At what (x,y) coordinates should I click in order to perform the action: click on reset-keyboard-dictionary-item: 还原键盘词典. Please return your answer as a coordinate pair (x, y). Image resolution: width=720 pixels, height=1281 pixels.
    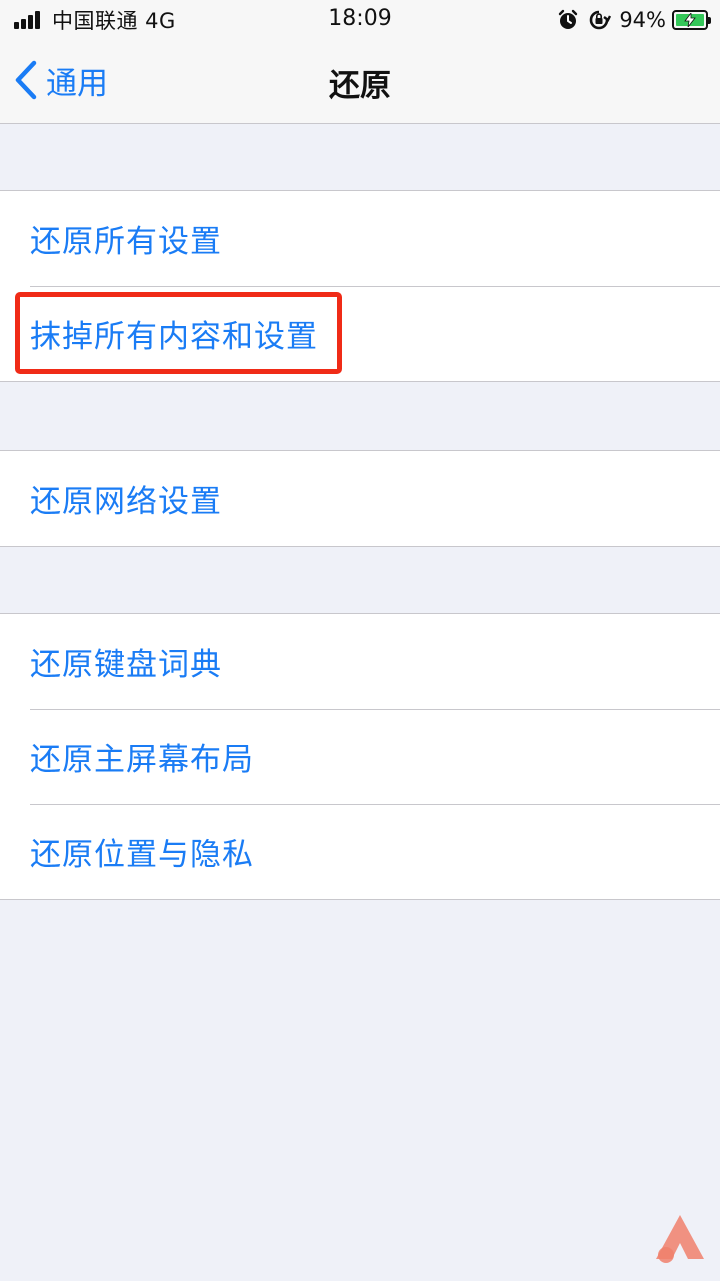
    Looking at the image, I should click on (360, 661).